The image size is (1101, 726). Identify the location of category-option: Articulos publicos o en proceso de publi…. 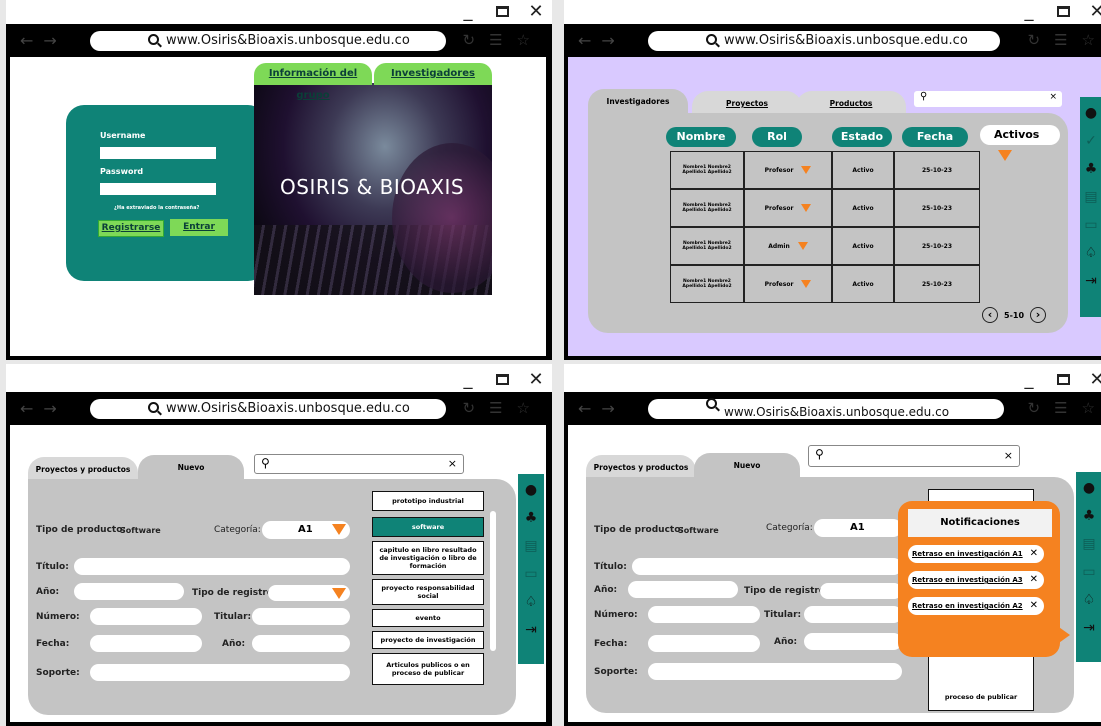
(428, 669).